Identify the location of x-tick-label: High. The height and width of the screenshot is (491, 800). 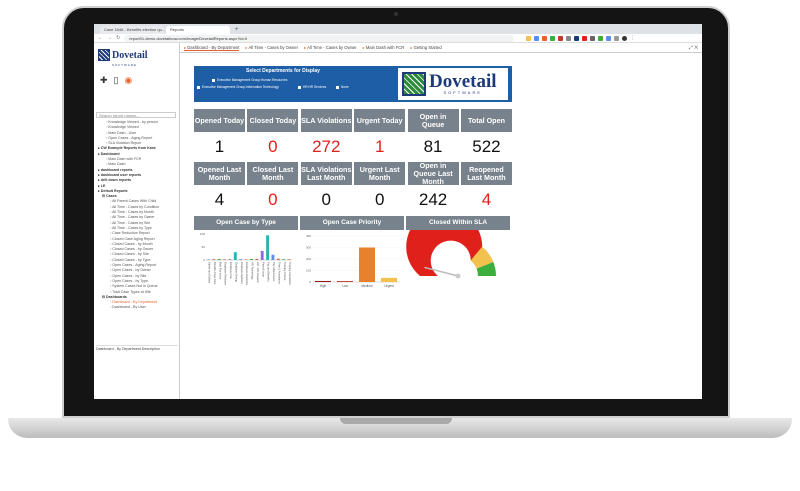
(323, 286).